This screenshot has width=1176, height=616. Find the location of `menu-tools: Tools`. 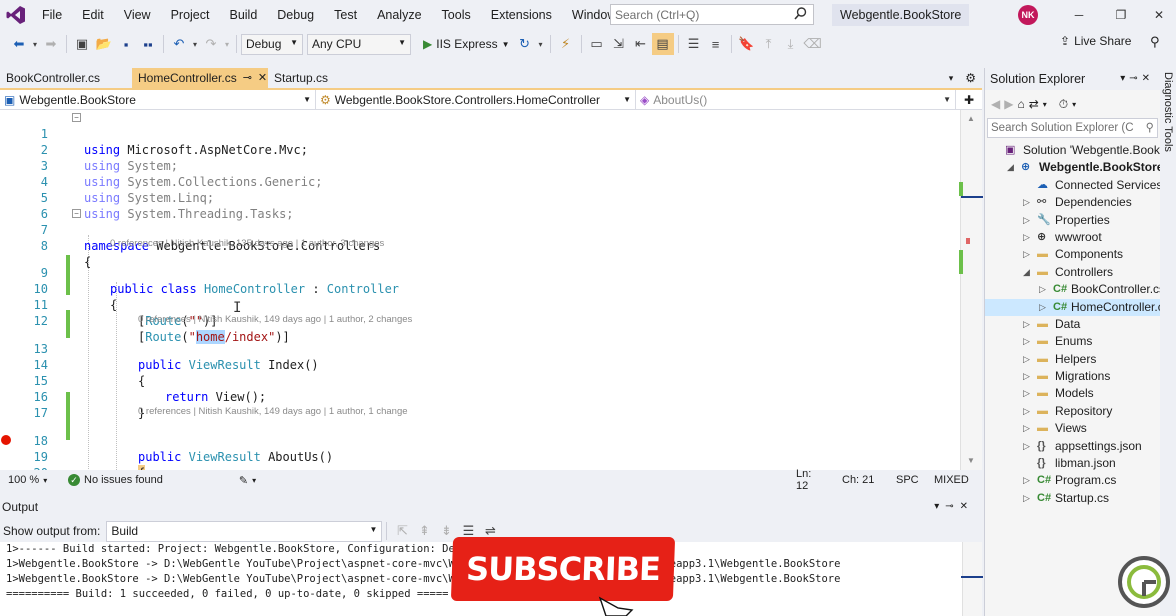

menu-tools: Tools is located at coordinates (456, 15).